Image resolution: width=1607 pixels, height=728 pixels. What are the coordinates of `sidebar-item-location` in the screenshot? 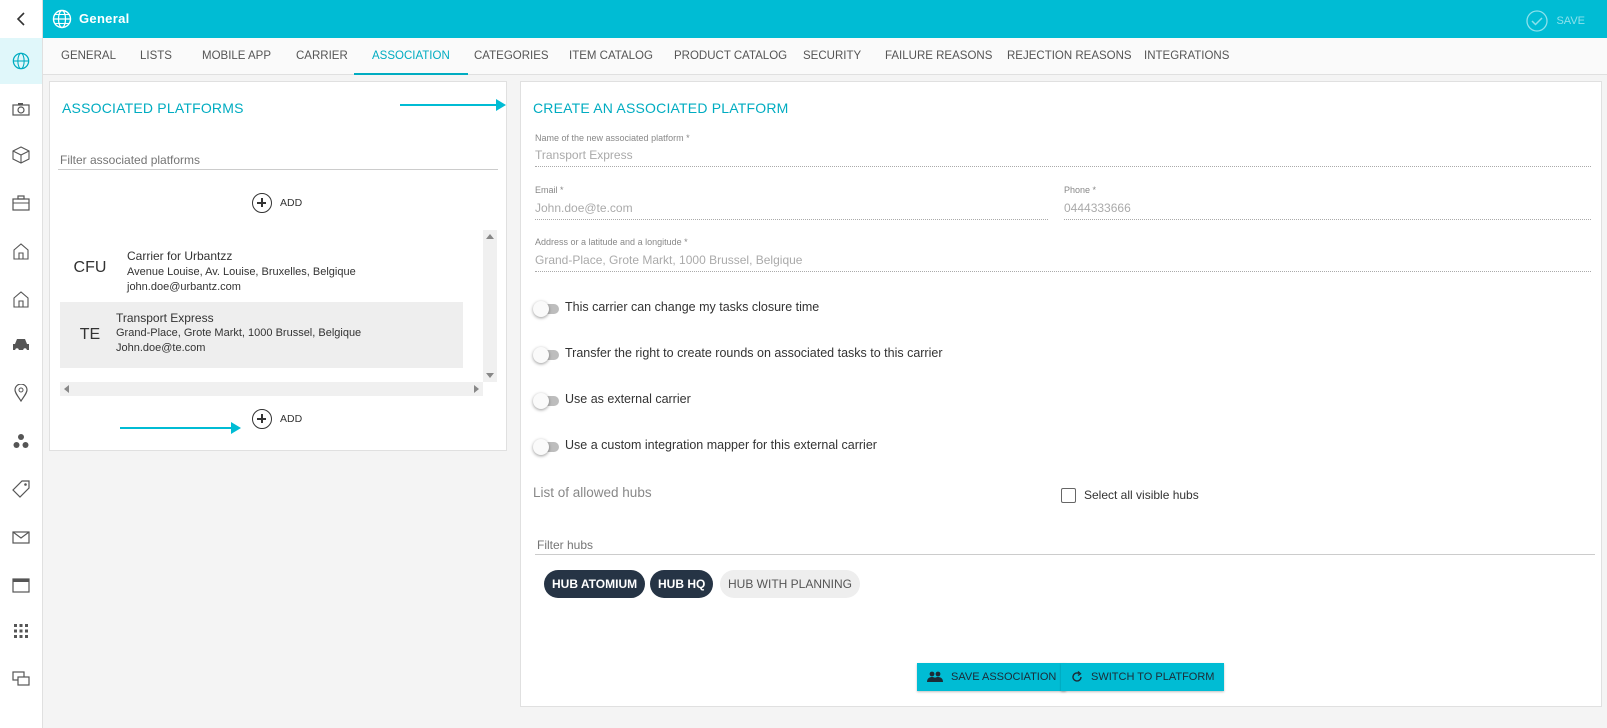 It's located at (21, 393).